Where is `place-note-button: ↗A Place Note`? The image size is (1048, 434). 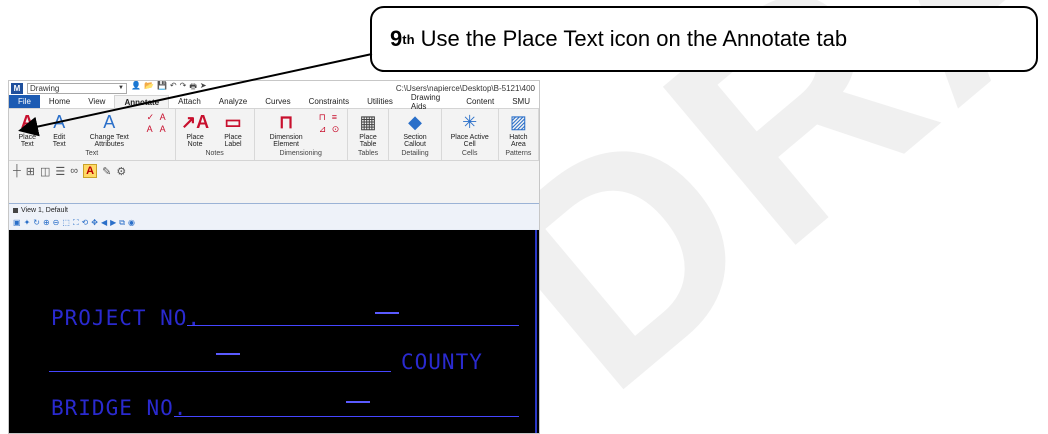 place-note-button: ↗A Place Note is located at coordinates (195, 129).